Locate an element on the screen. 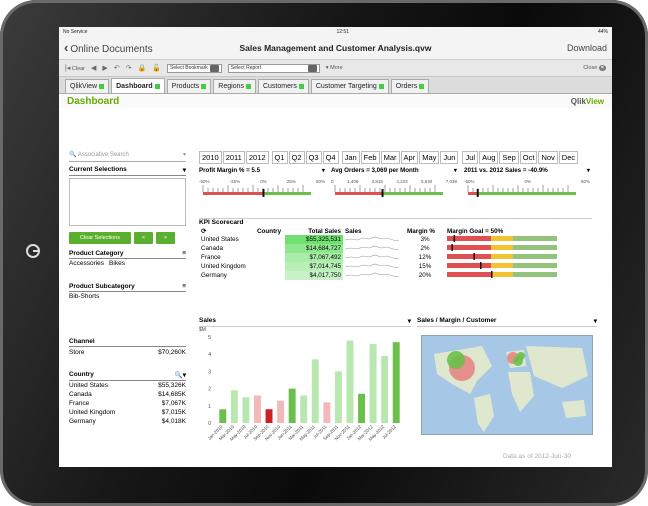 The image size is (648, 506). canada-bubble is located at coordinates (456, 360).